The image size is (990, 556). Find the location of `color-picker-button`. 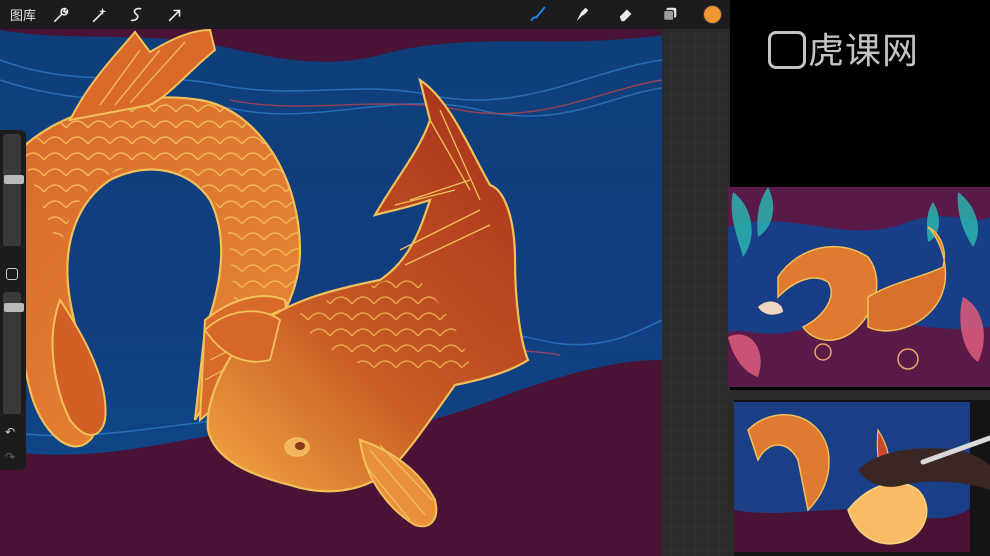

color-picker-button is located at coordinates (712, 14).